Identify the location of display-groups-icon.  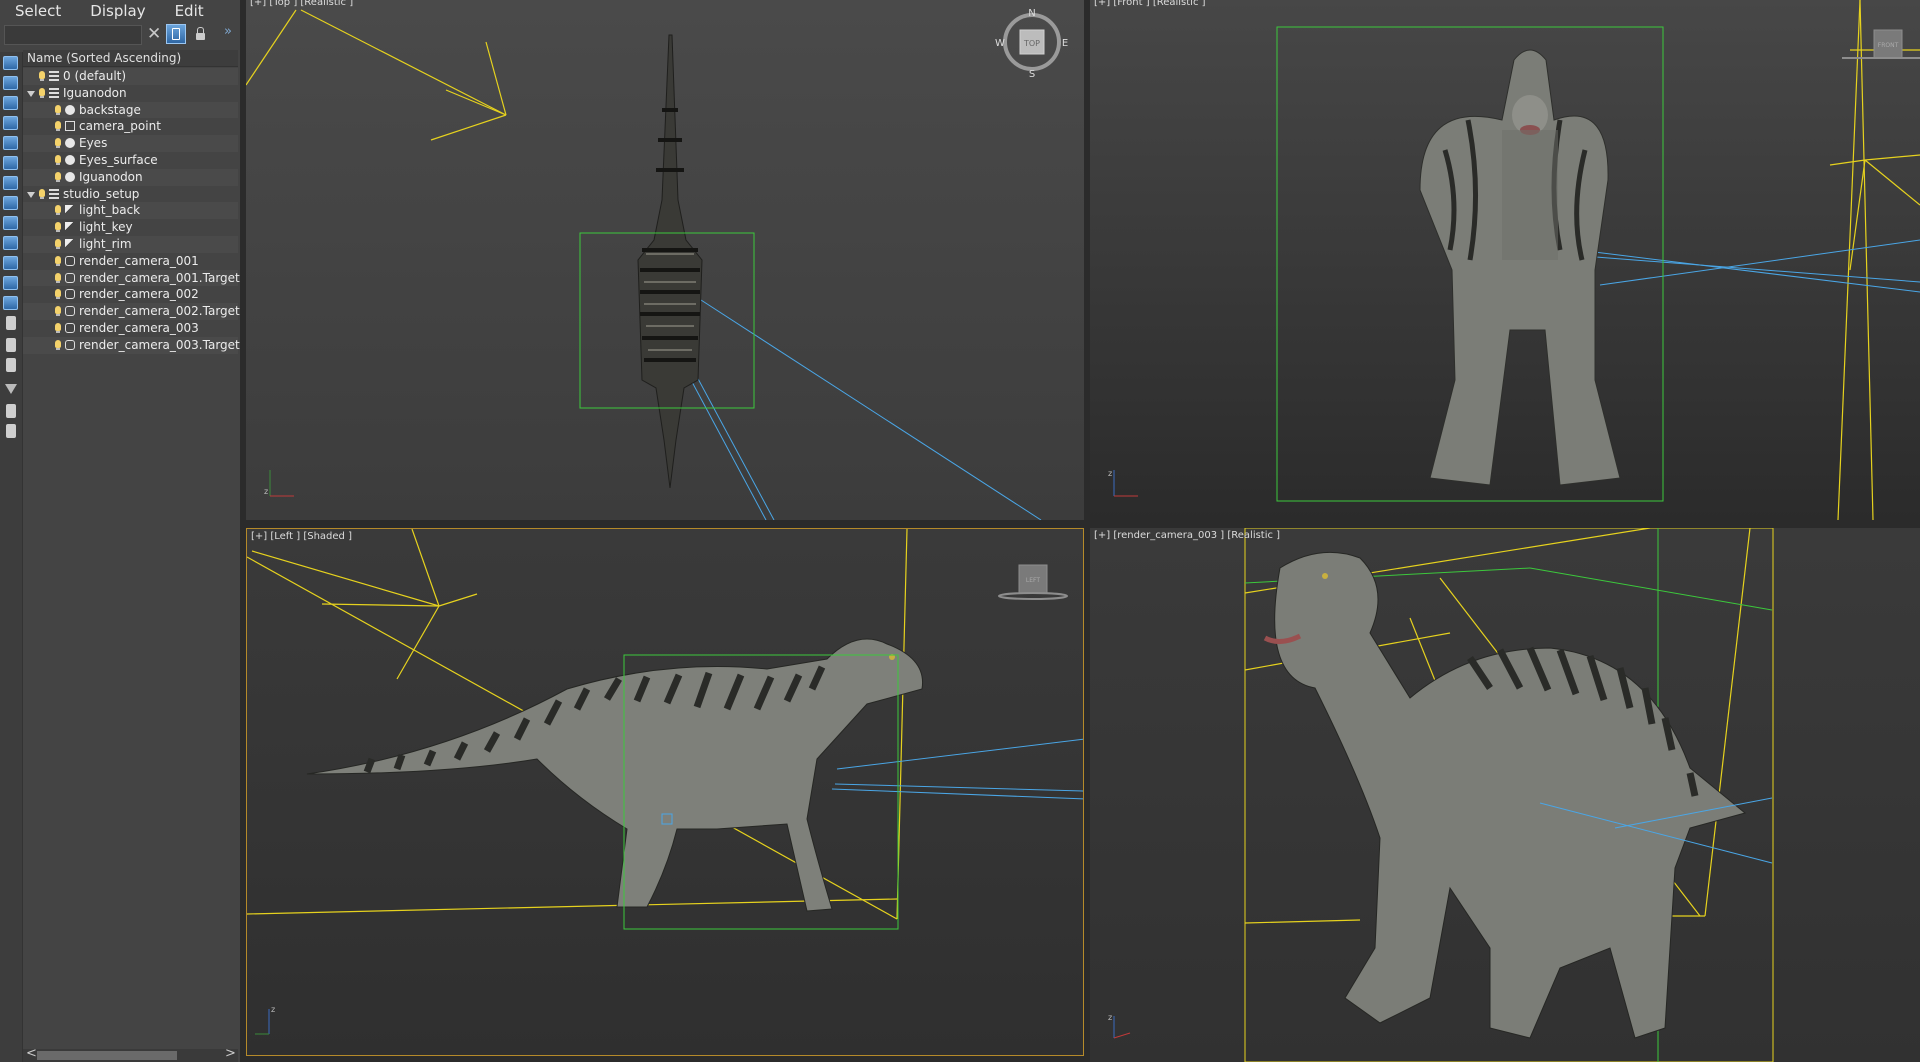
(10, 183).